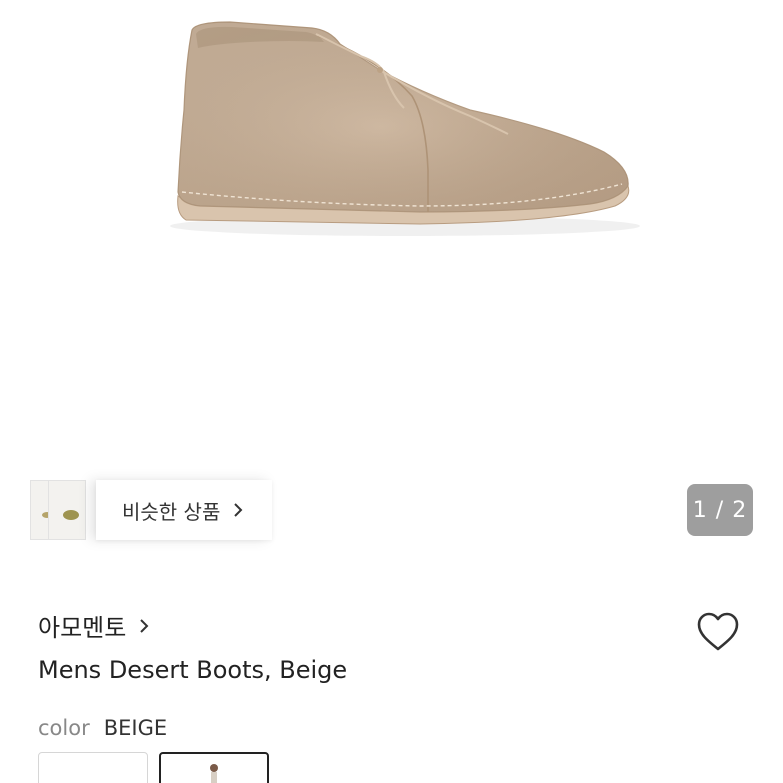 The height and width of the screenshot is (783, 783). I want to click on color-value: BEIGE, so click(135, 728).